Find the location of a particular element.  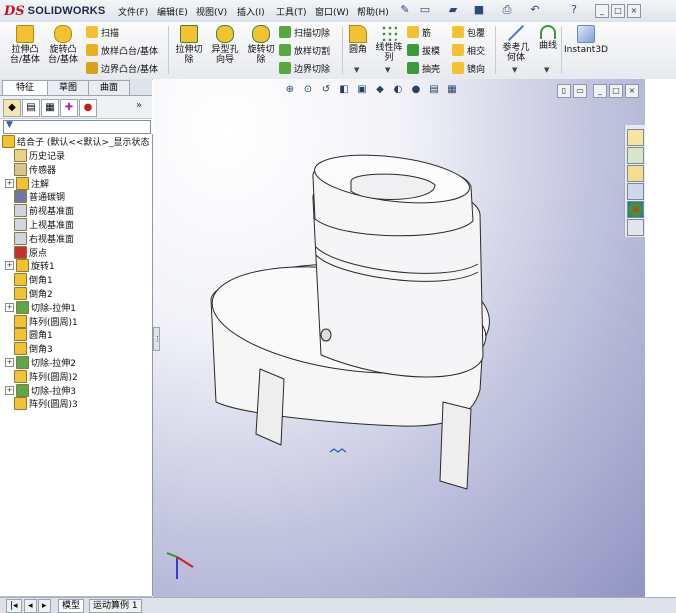

print-icon: ⎙ is located at coordinates (507, 10).